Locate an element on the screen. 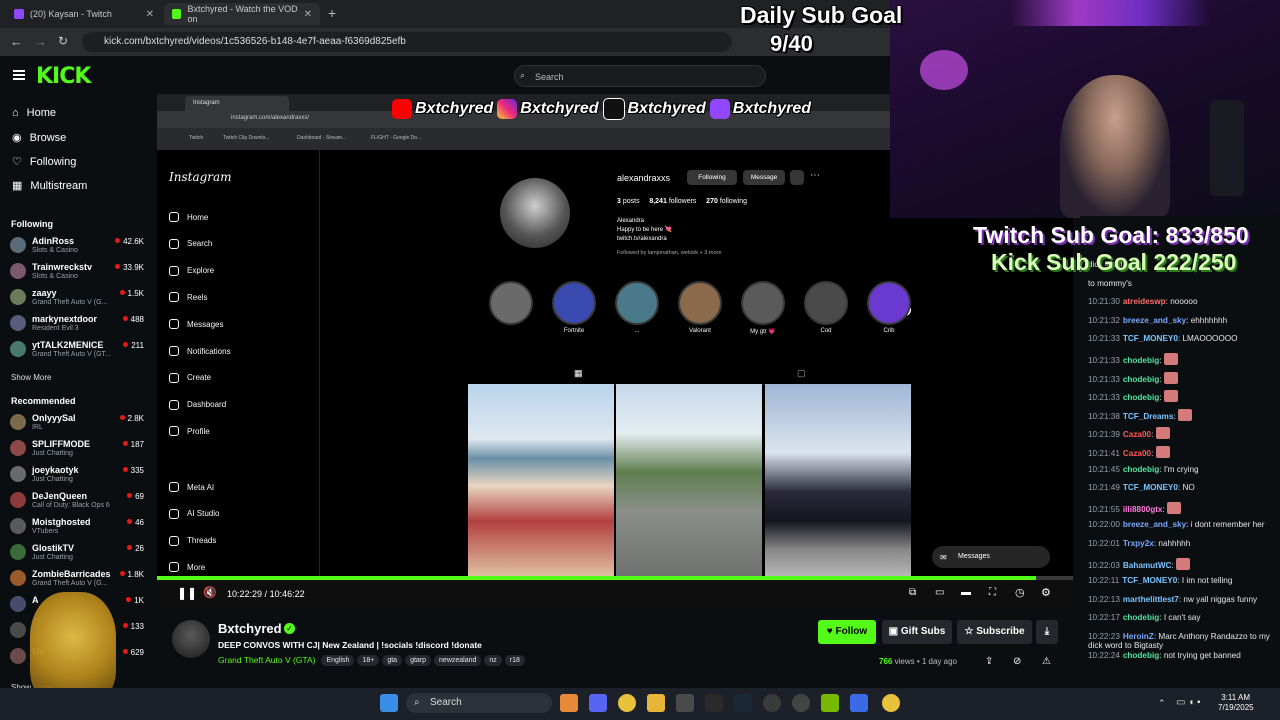 Image resolution: width=1280 pixels, height=720 pixels. chat-username: BahamutWC is located at coordinates (1147, 565).